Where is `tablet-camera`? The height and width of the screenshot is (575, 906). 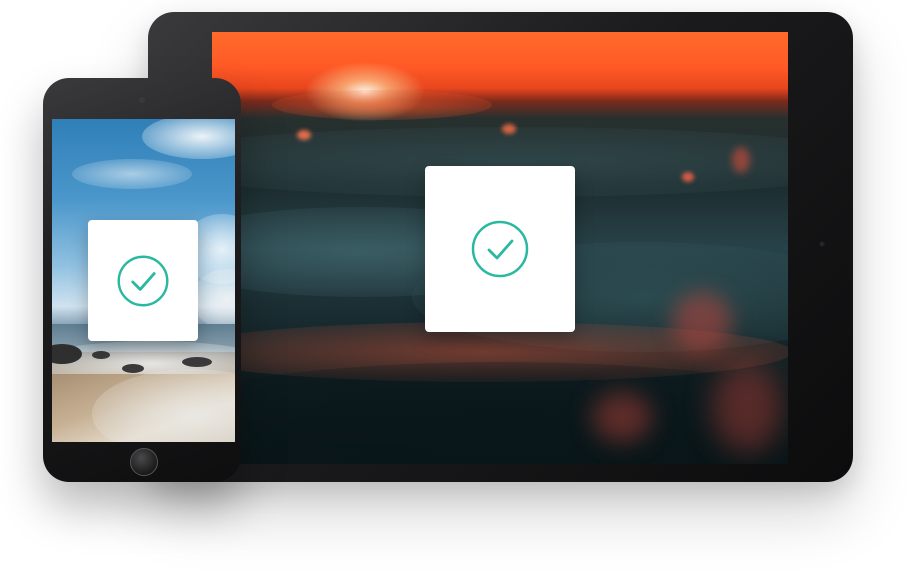
tablet-camera is located at coordinates (822, 244).